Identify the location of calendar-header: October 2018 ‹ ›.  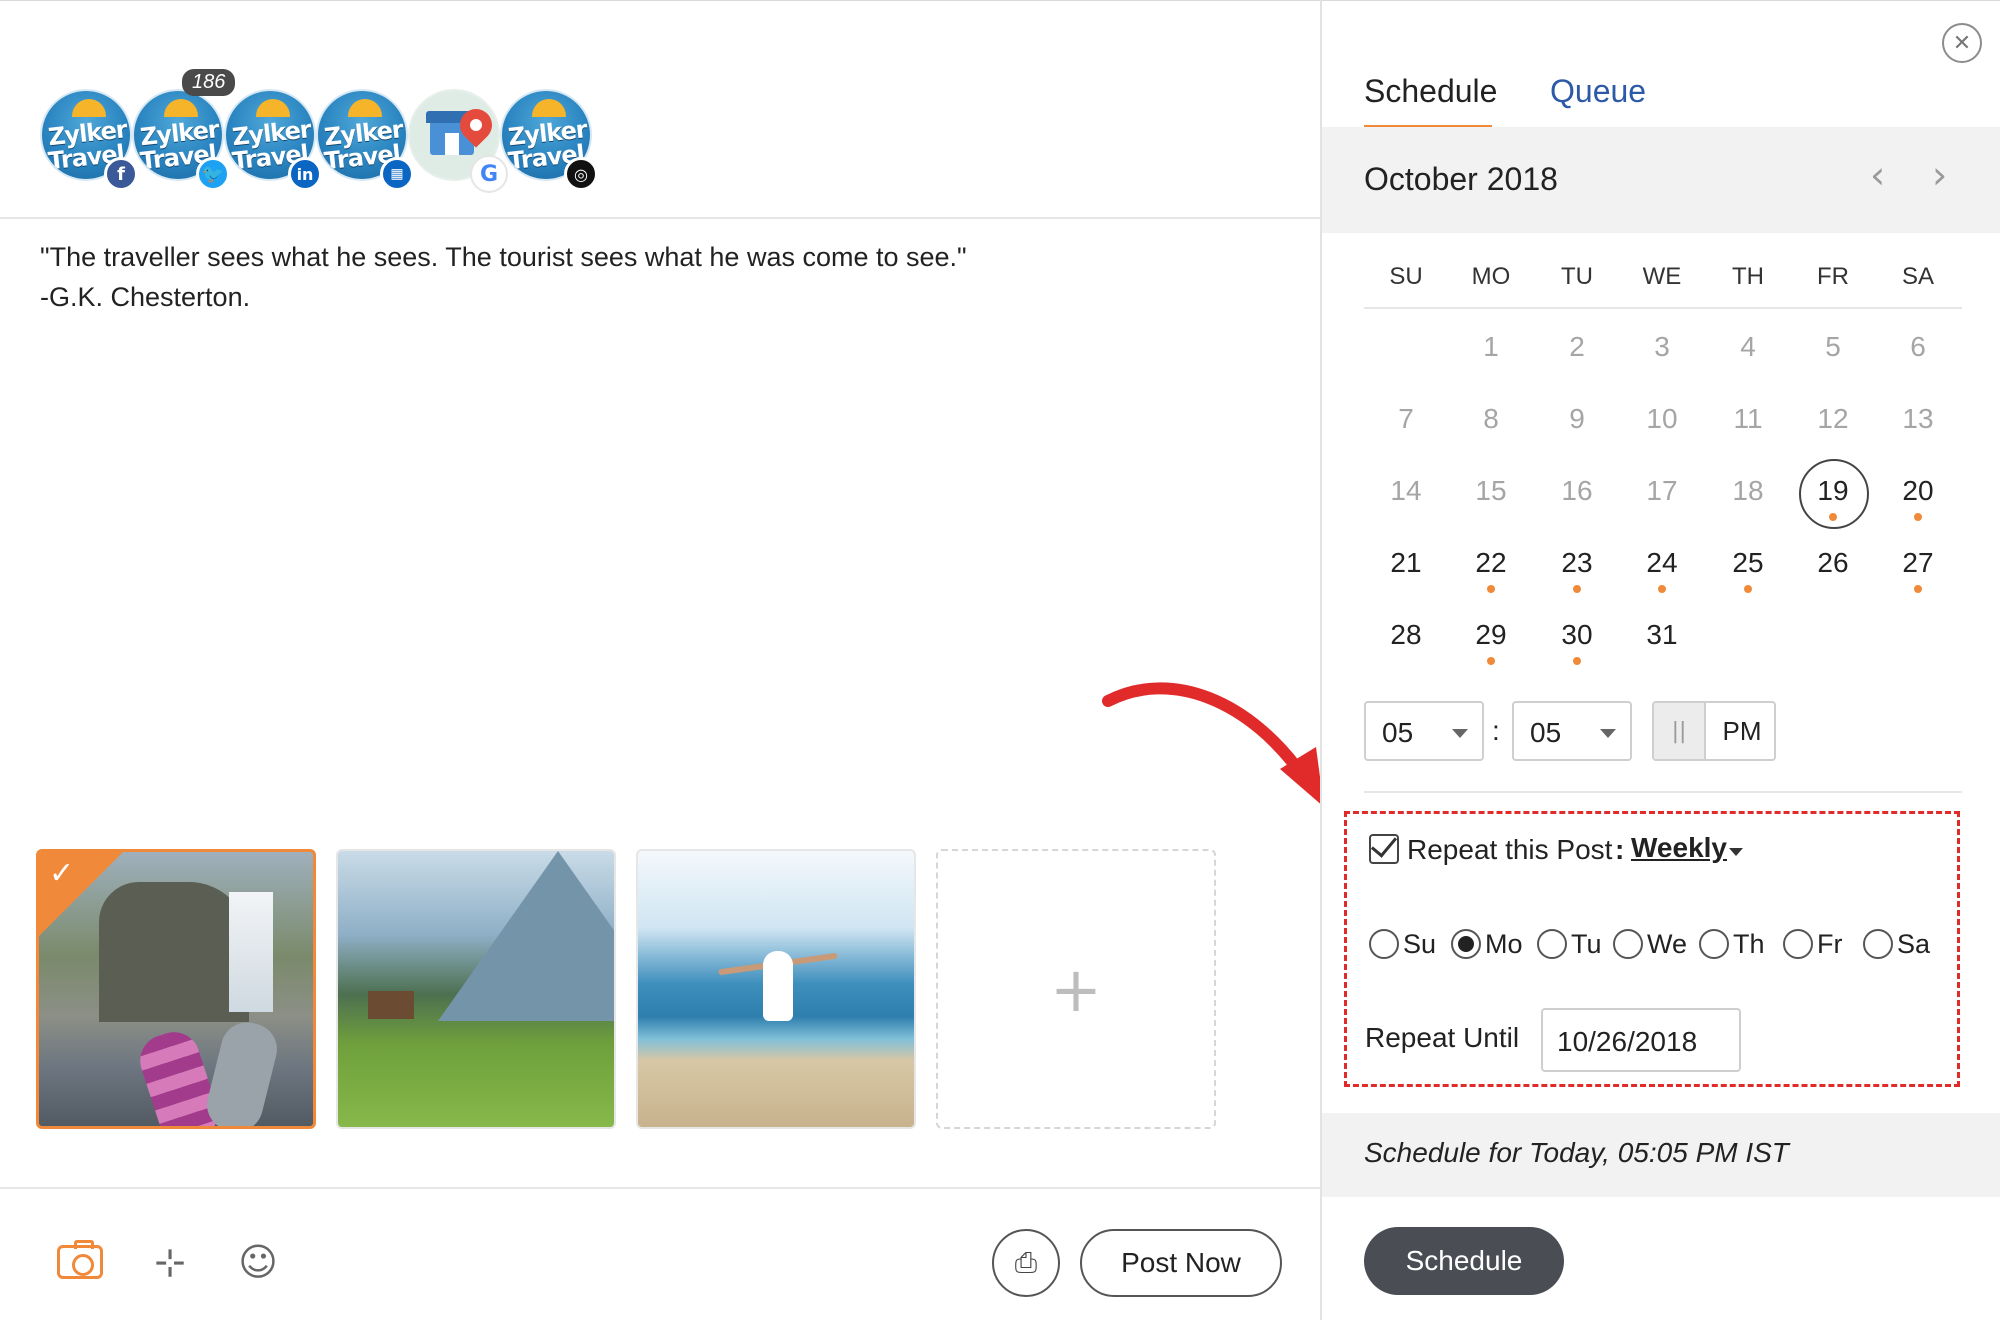
(1661, 180).